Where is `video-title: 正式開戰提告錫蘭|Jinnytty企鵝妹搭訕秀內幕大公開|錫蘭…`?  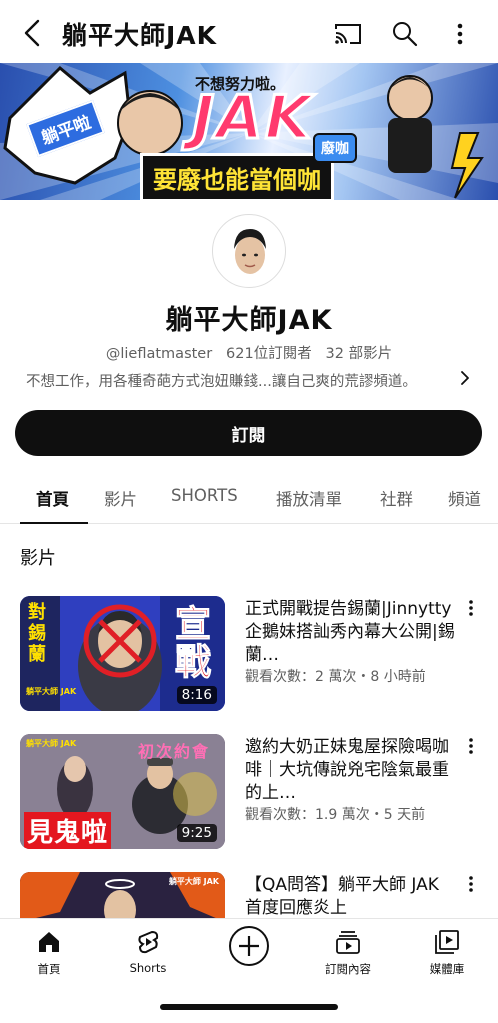
video-title: 正式開戰提告錫蘭|Jinnytty企鵝妹搭訕秀內幕大公開|錫蘭… is located at coordinates (350, 632).